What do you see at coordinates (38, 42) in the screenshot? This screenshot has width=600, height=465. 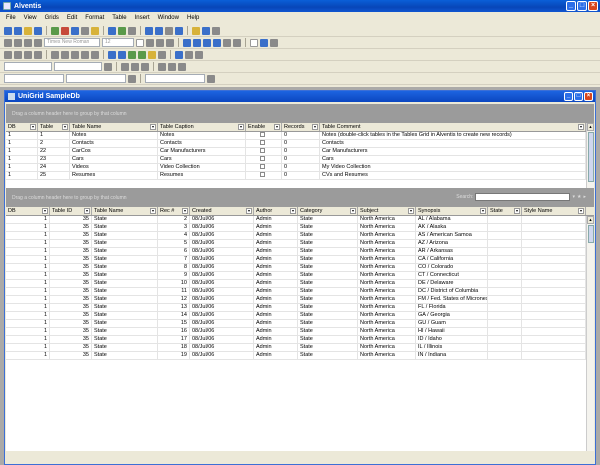 I see `strike-icon` at bounding box center [38, 42].